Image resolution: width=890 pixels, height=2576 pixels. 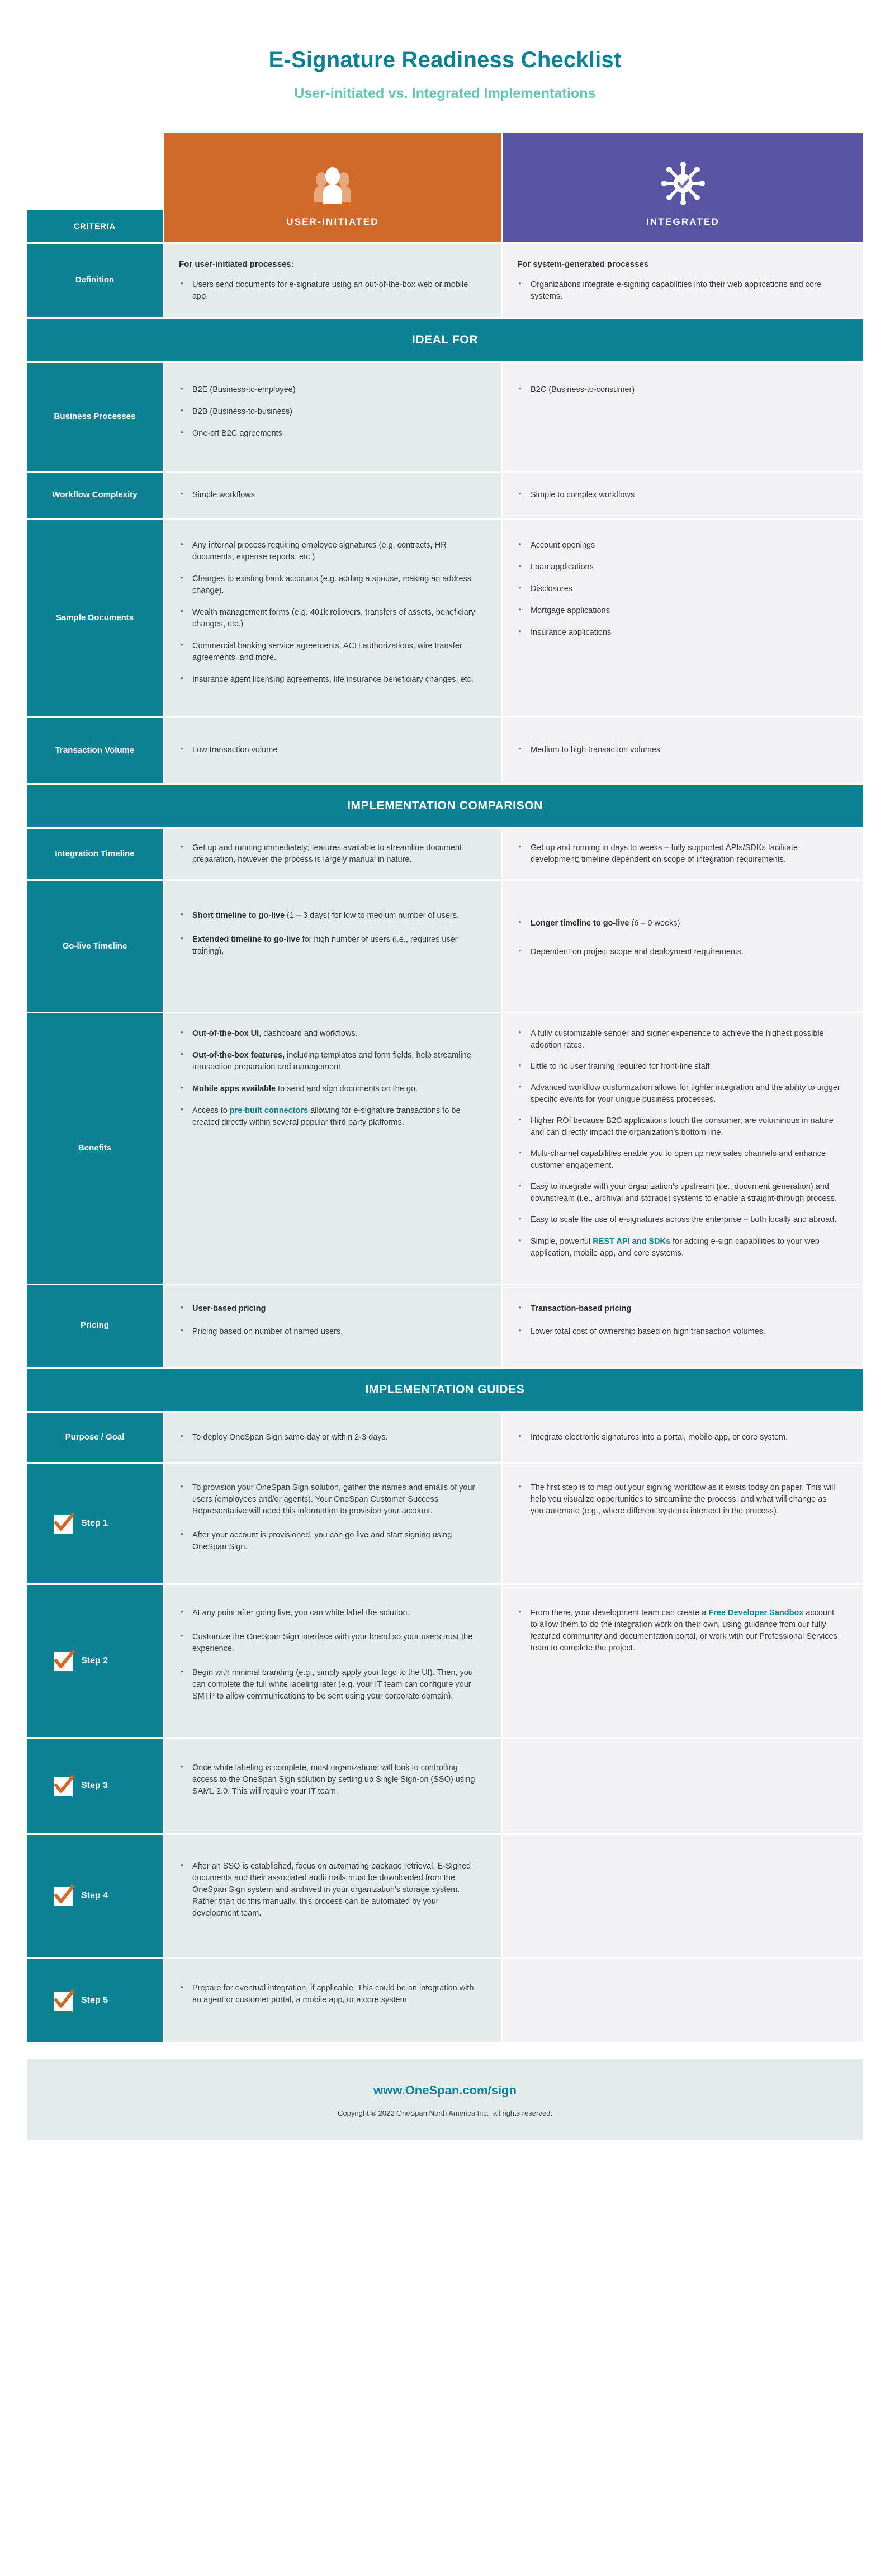 I want to click on bold-text: Out-of-the-box features,, so click(x=238, y=1055).